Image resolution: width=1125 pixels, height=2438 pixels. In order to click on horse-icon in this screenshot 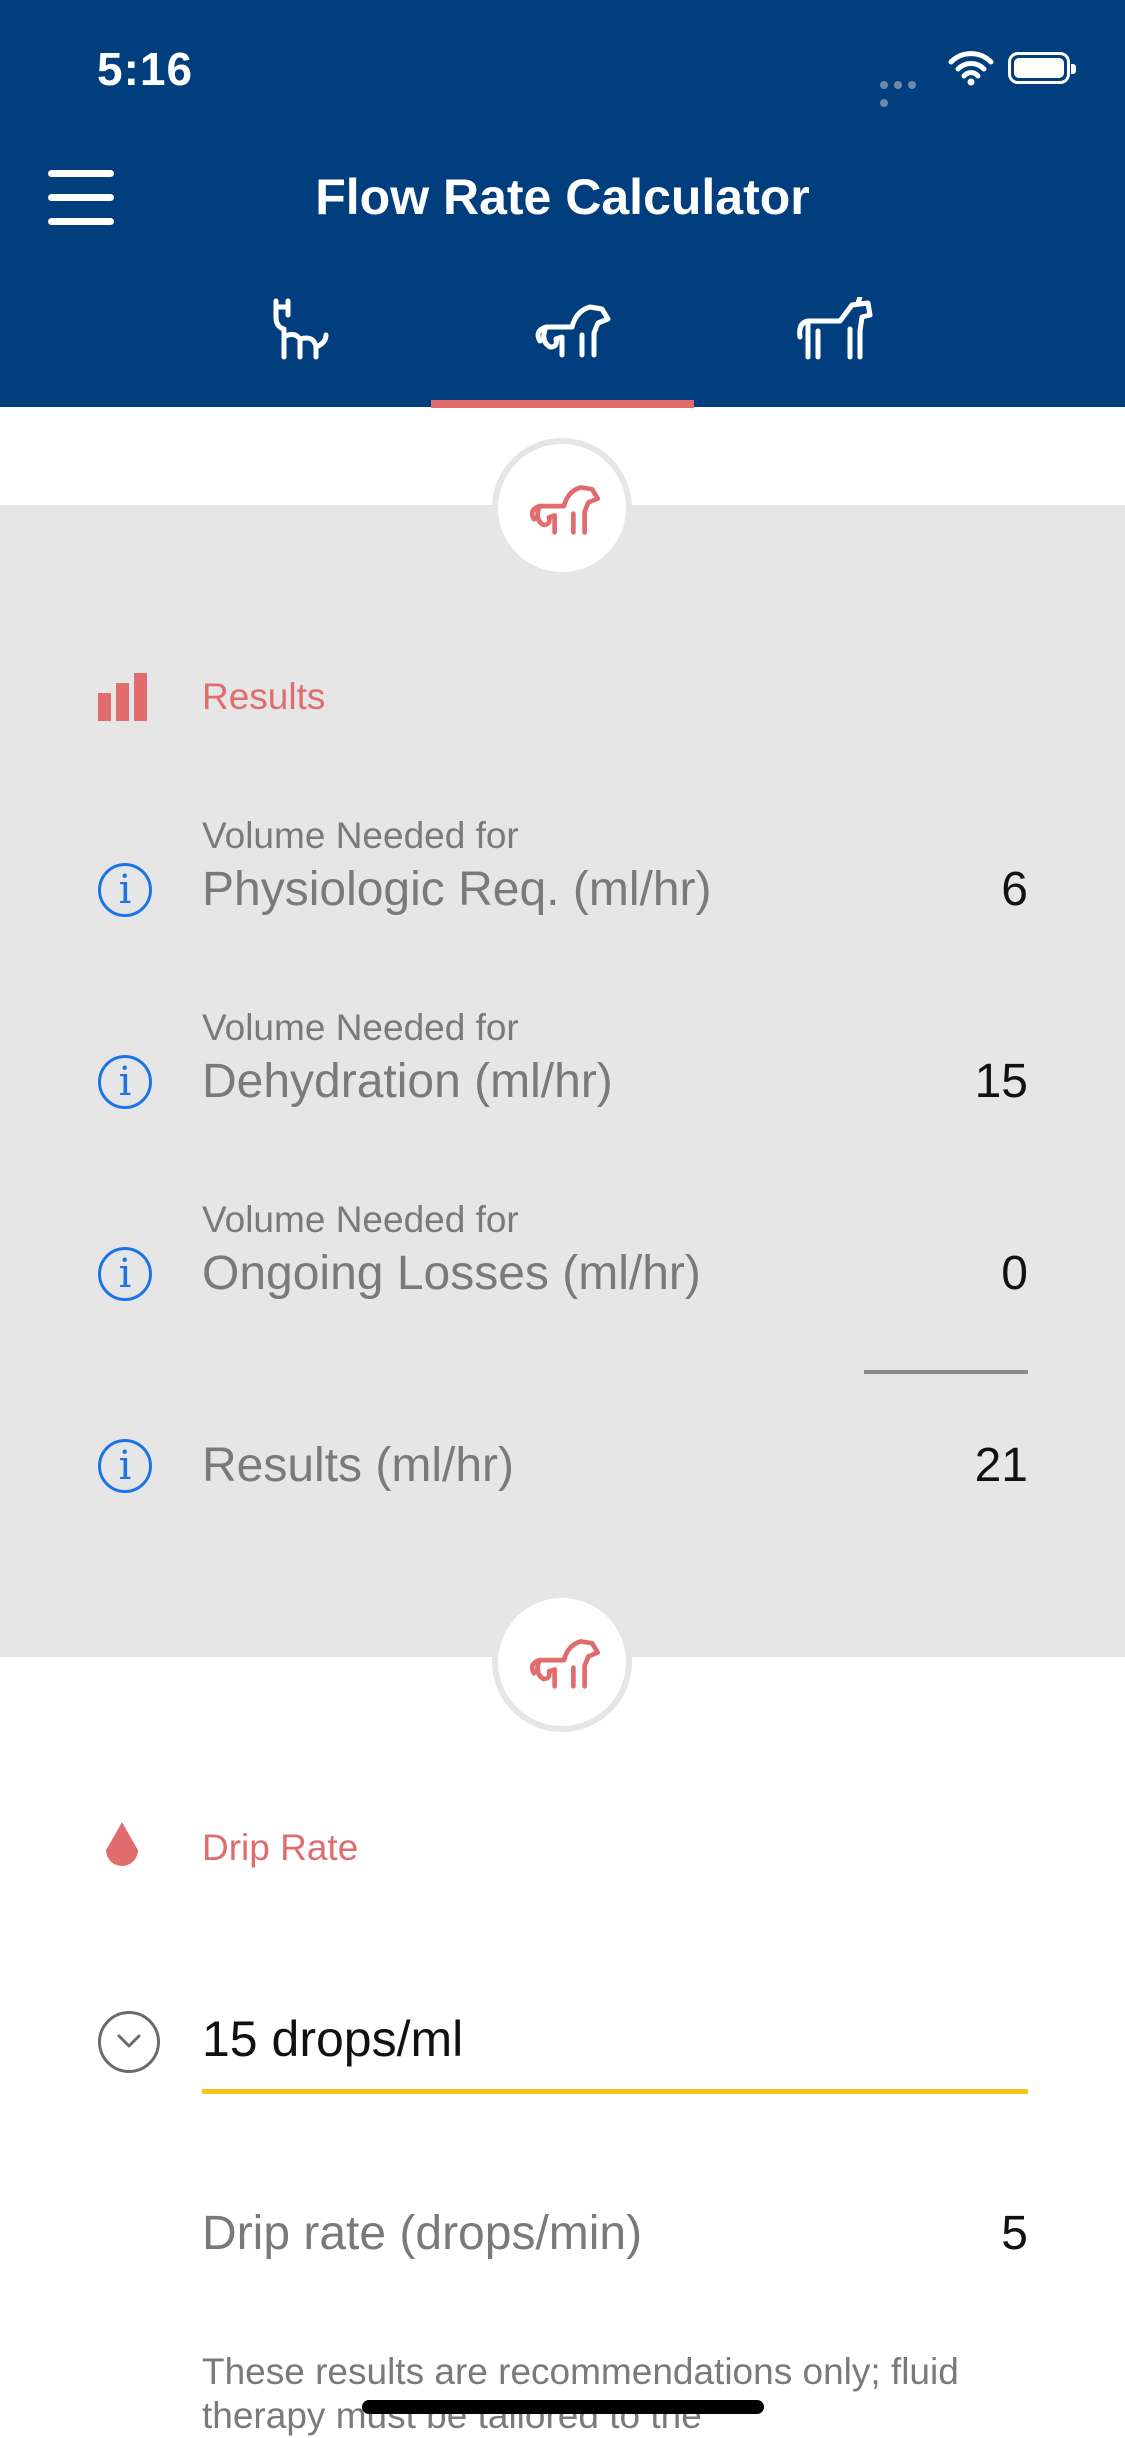, I will do `click(835, 328)`.